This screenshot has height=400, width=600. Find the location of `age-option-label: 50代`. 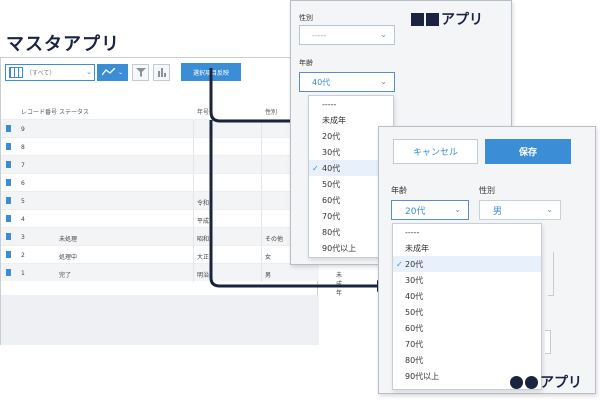

age-option-label: 50代 is located at coordinates (414, 312).